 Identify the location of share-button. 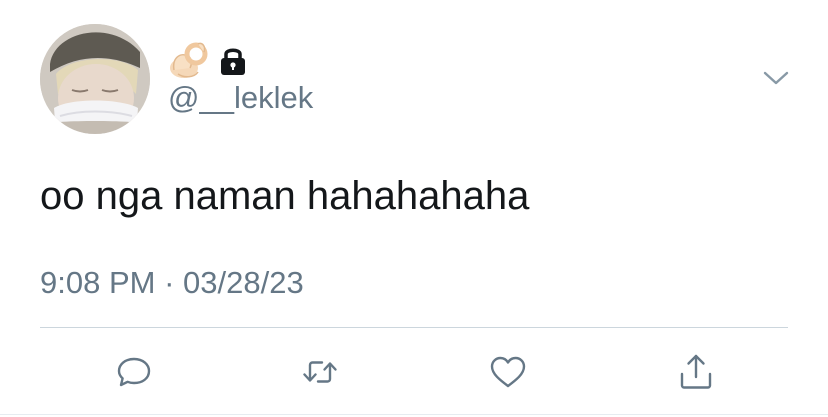
(696, 372).